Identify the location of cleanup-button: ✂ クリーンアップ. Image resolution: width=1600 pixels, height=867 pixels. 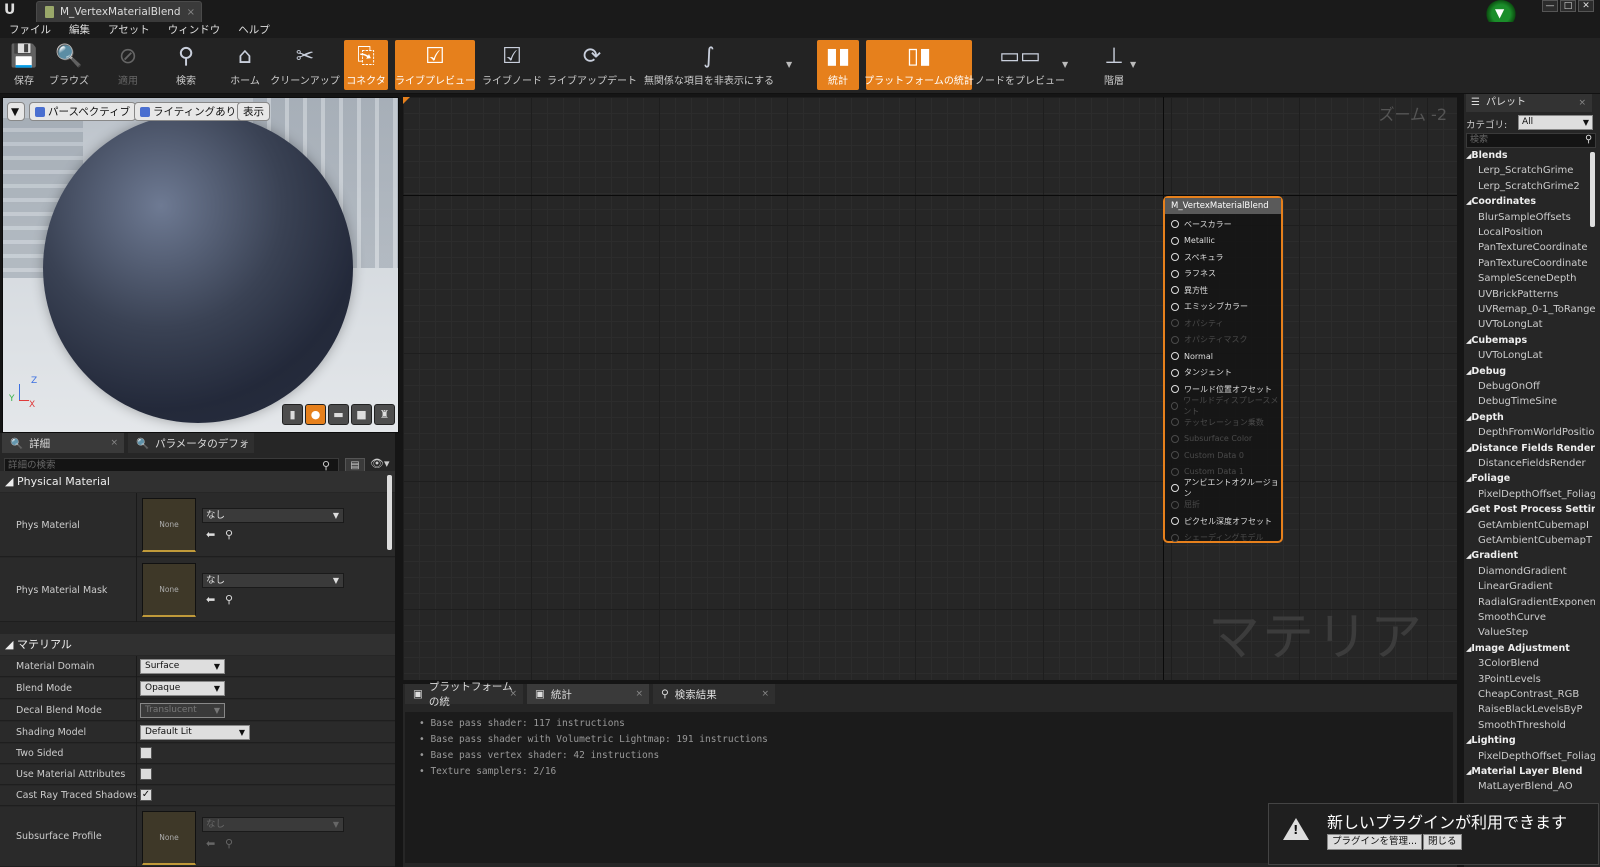
(305, 65).